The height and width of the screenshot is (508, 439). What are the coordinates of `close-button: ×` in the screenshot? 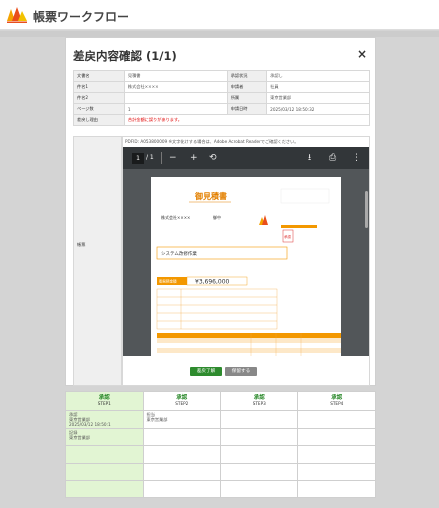 It's located at (362, 54).